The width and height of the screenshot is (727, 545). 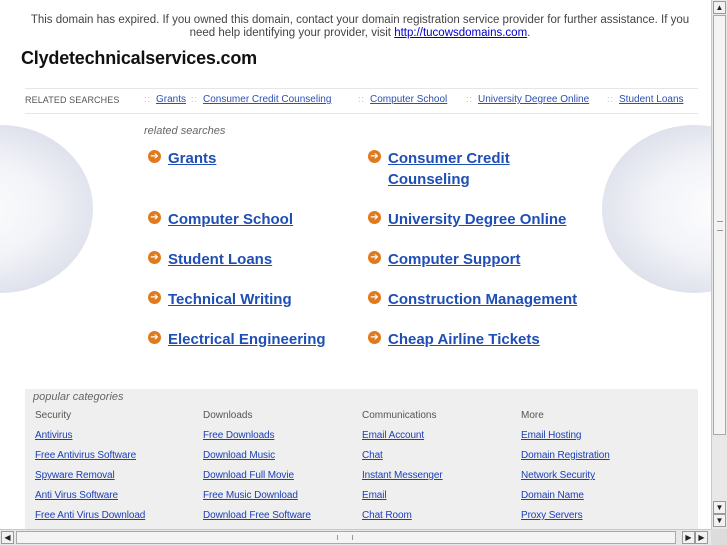 I want to click on category-link: Download Full Movie, so click(x=283, y=479).